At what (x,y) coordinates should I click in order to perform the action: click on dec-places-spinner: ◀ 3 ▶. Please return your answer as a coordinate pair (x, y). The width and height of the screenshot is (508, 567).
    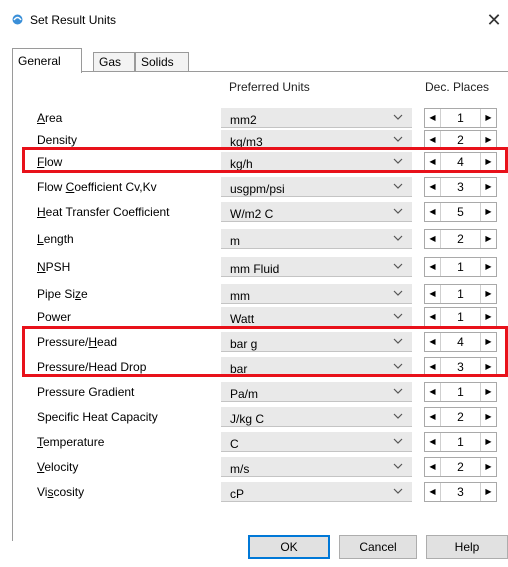
    Looking at the image, I should click on (460, 187).